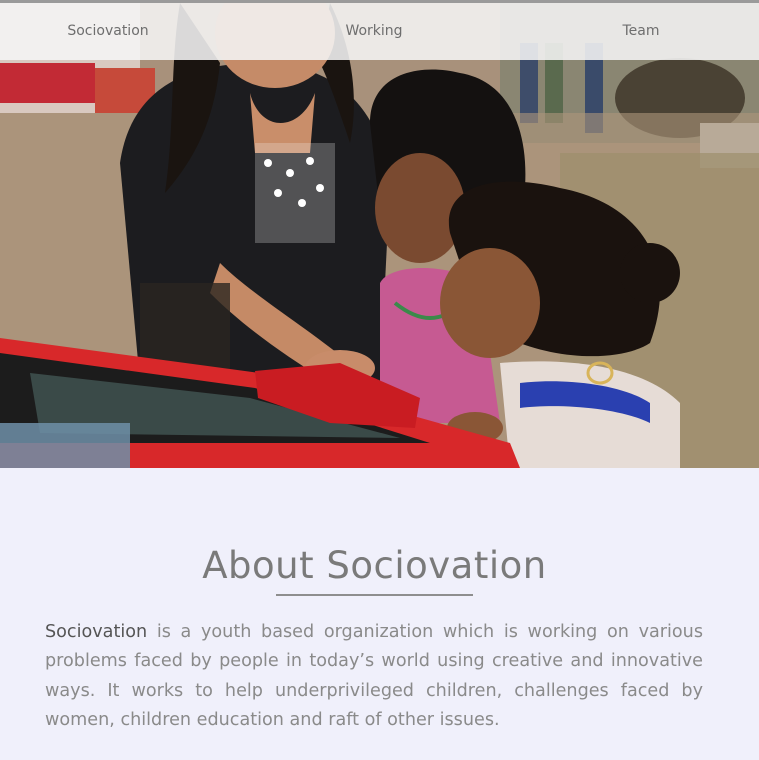  I want to click on woman-polka-top, so click(295, 193).